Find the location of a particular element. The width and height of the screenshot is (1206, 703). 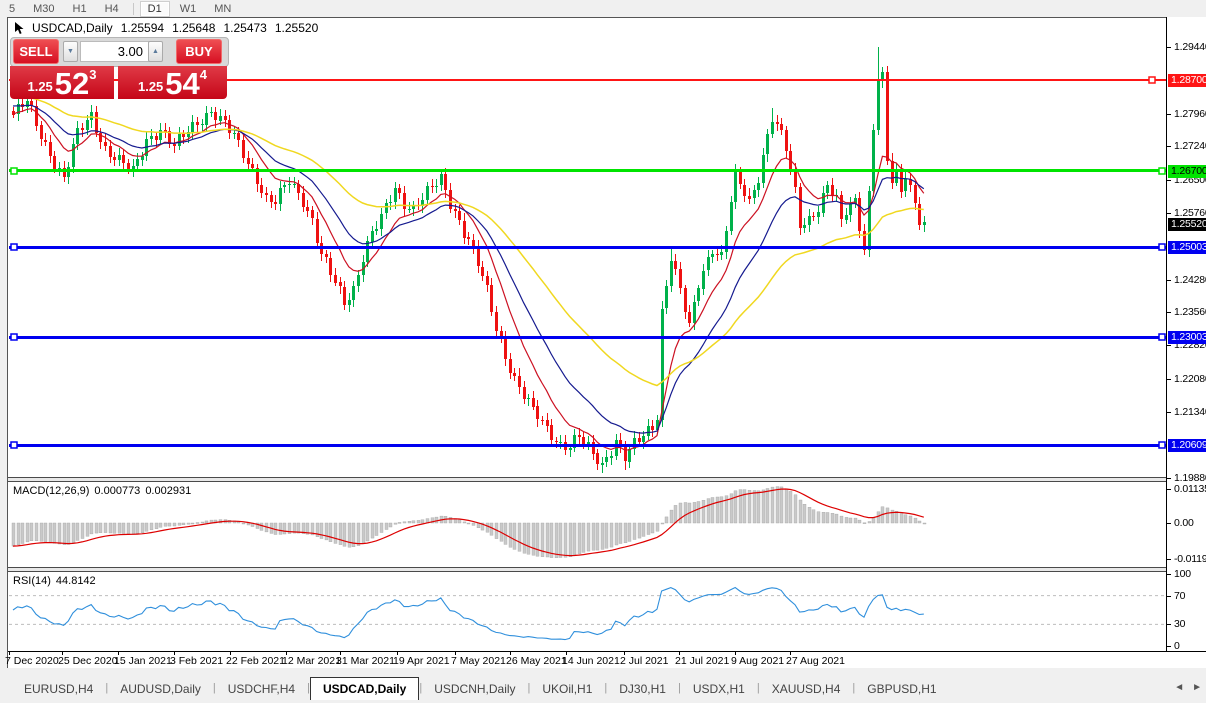

chart-tab-usdx-h1: USDX,H1 is located at coordinates (719, 689).